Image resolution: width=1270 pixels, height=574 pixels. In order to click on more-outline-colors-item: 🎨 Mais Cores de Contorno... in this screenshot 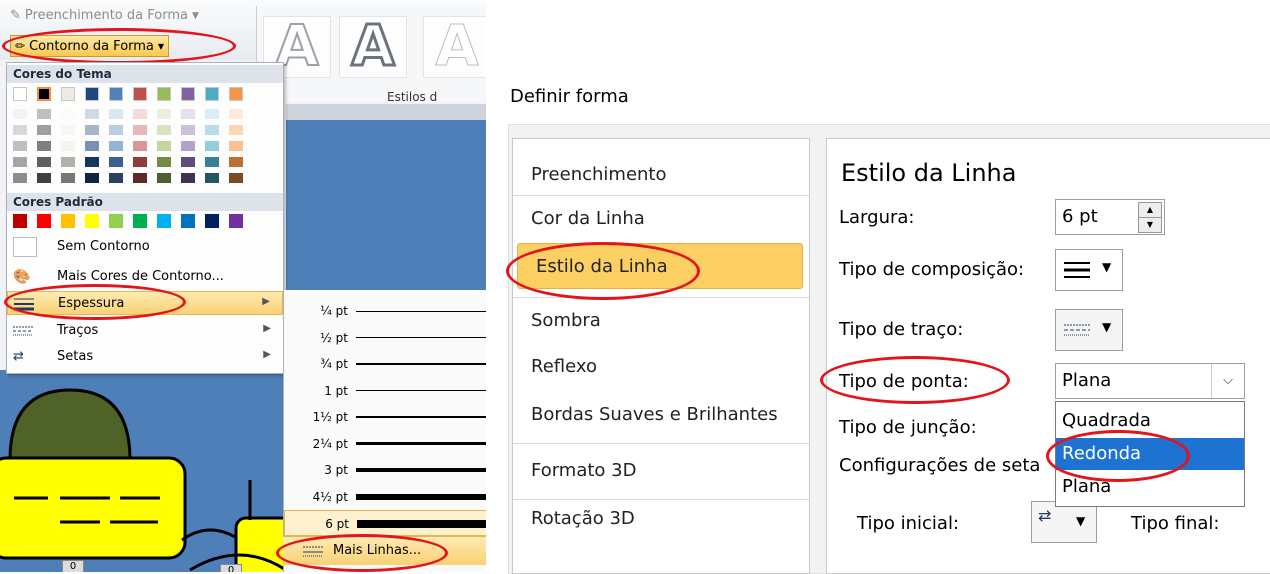, I will do `click(145, 277)`.